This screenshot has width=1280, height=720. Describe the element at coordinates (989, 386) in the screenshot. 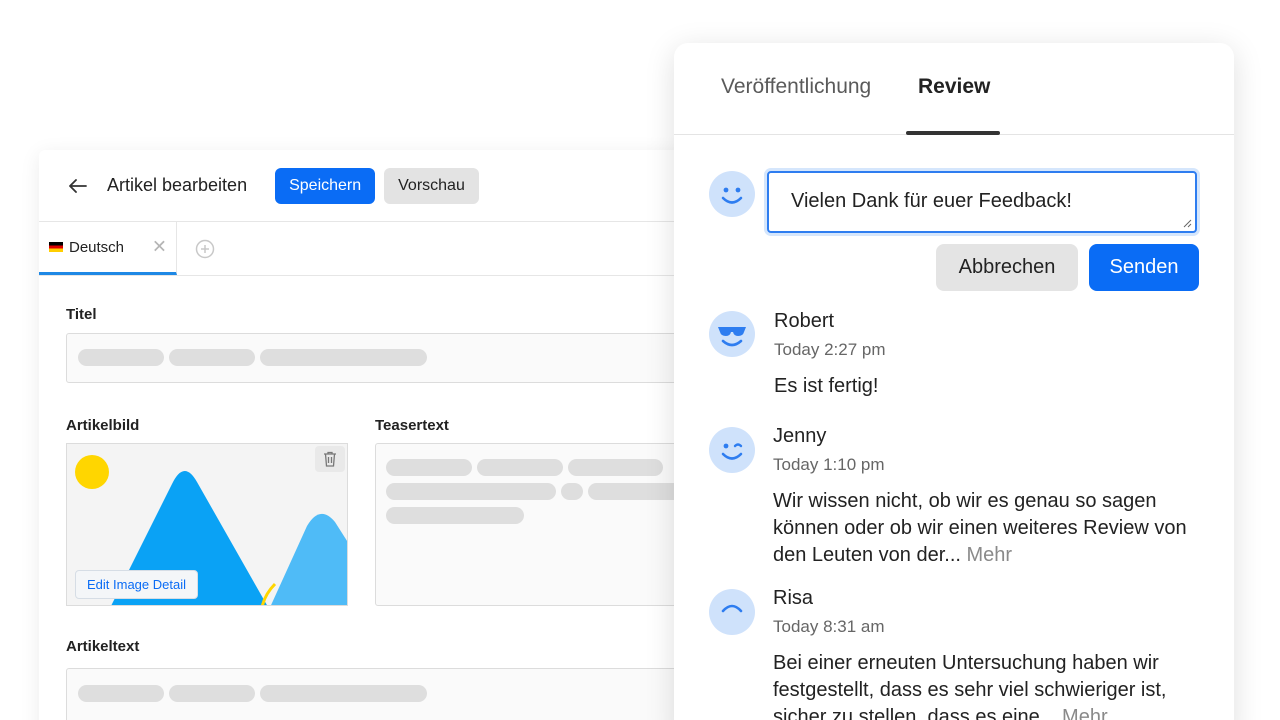

I see `comment-body: Es ist fertig!` at that location.